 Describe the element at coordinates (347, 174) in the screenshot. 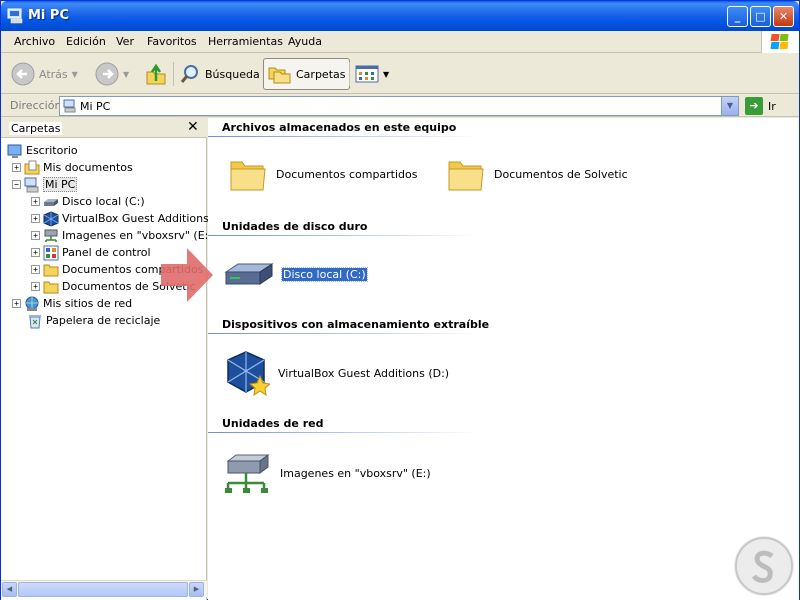

I see `item-label: Documentos compartidos` at that location.